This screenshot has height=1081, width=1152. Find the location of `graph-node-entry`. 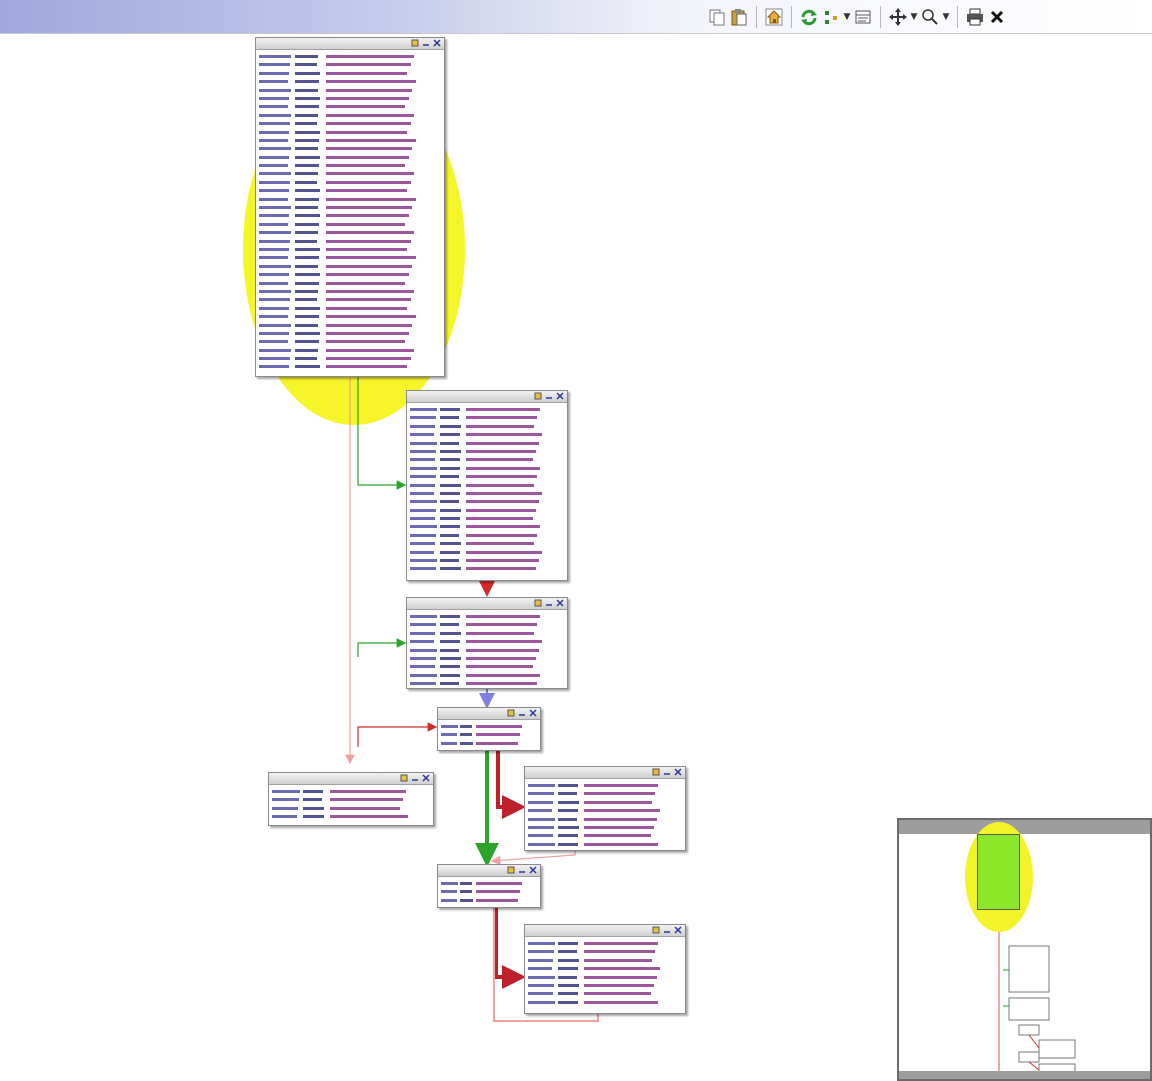

graph-node-entry is located at coordinates (350, 207).